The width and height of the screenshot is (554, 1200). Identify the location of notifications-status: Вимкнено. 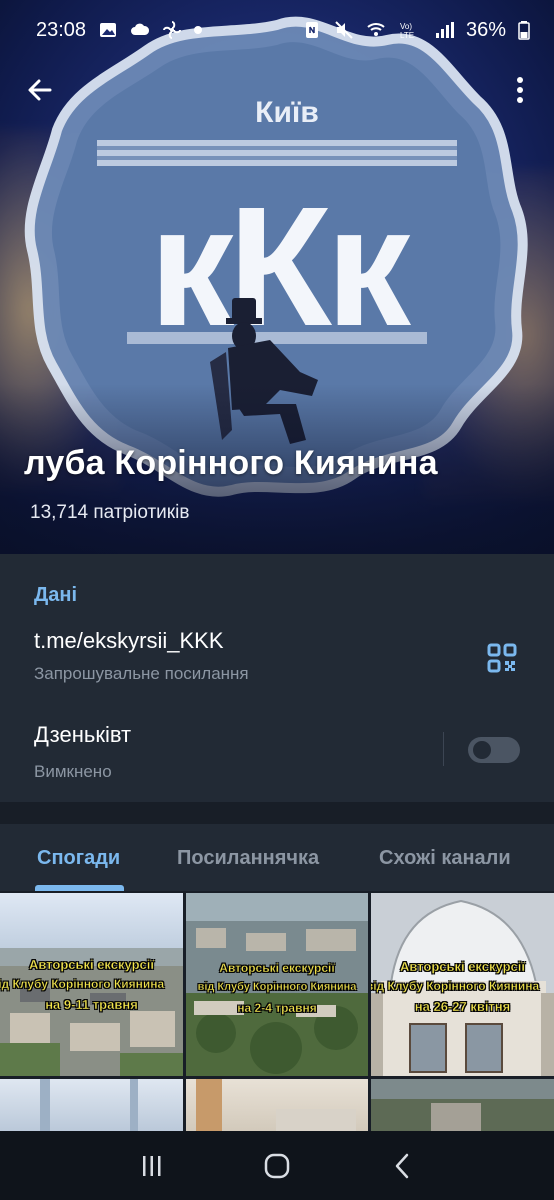
(73, 771).